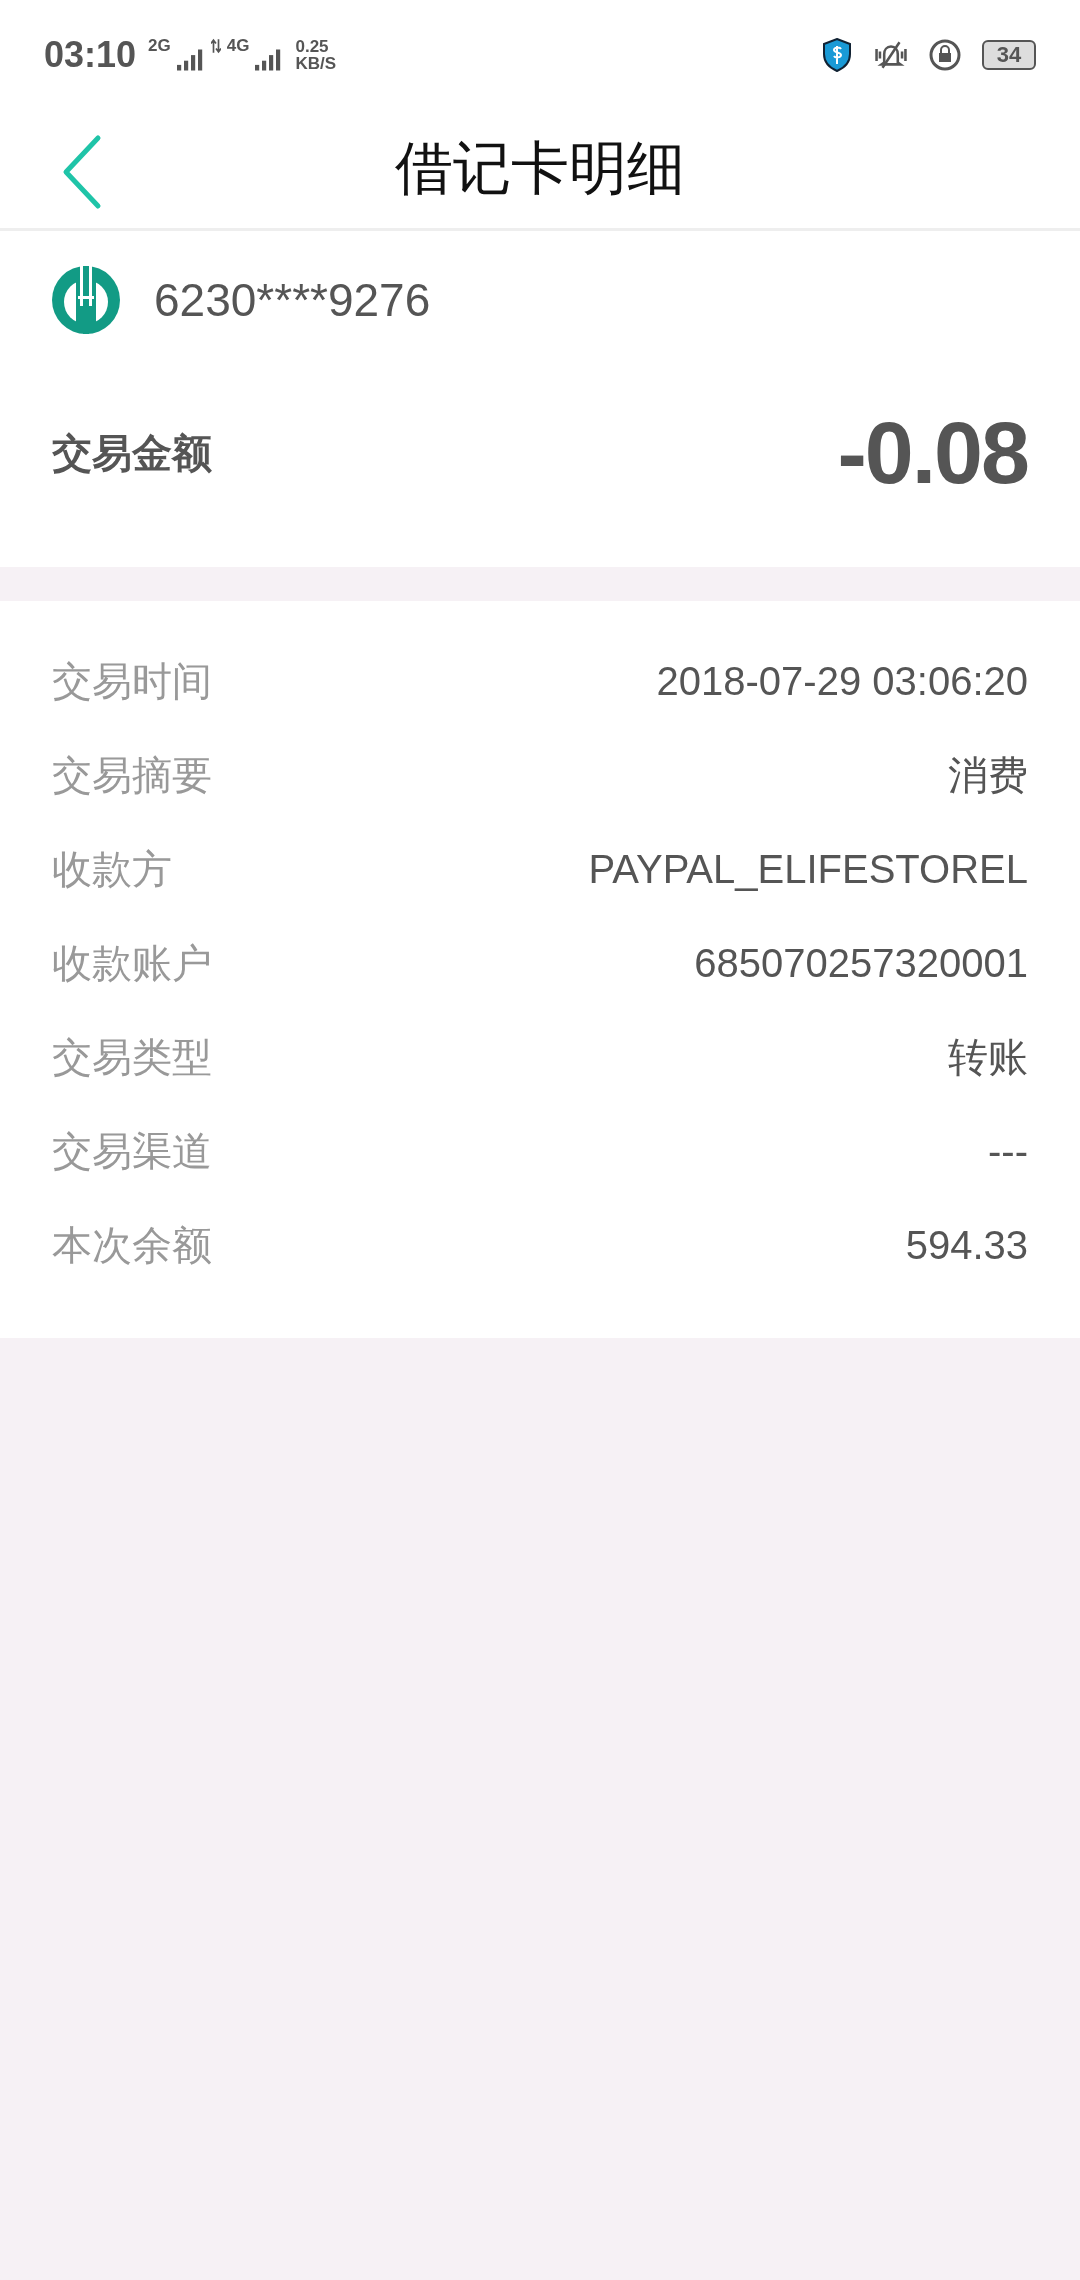 This screenshot has width=1080, height=2280. What do you see at coordinates (132, 1151) in the screenshot?
I see `detail-label: 交易渠道` at bounding box center [132, 1151].